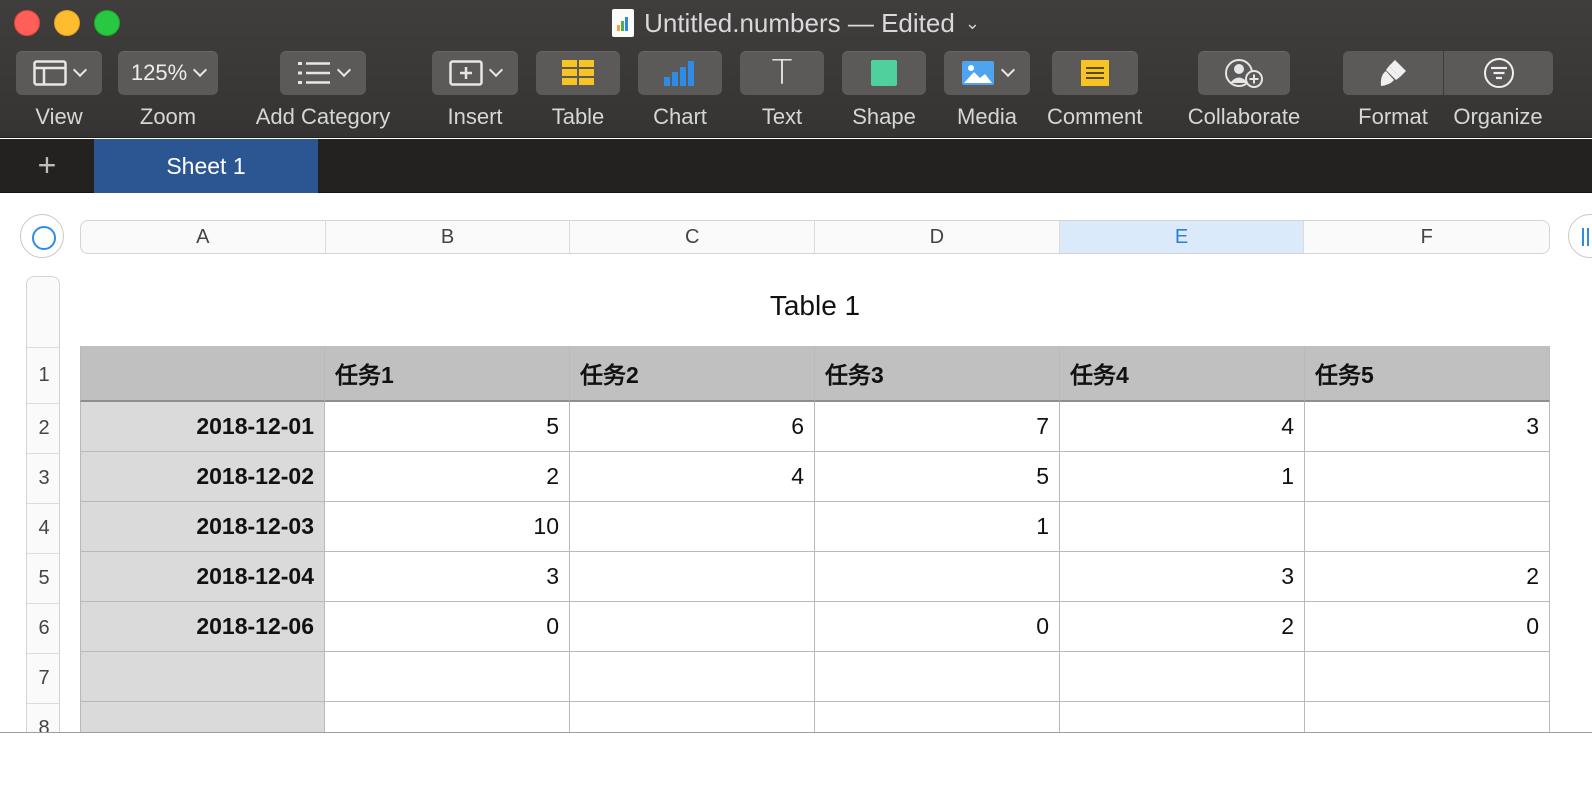 This screenshot has width=1592, height=802. Describe the element at coordinates (1182, 374) in the screenshot. I see `header-cell: 任务4` at that location.